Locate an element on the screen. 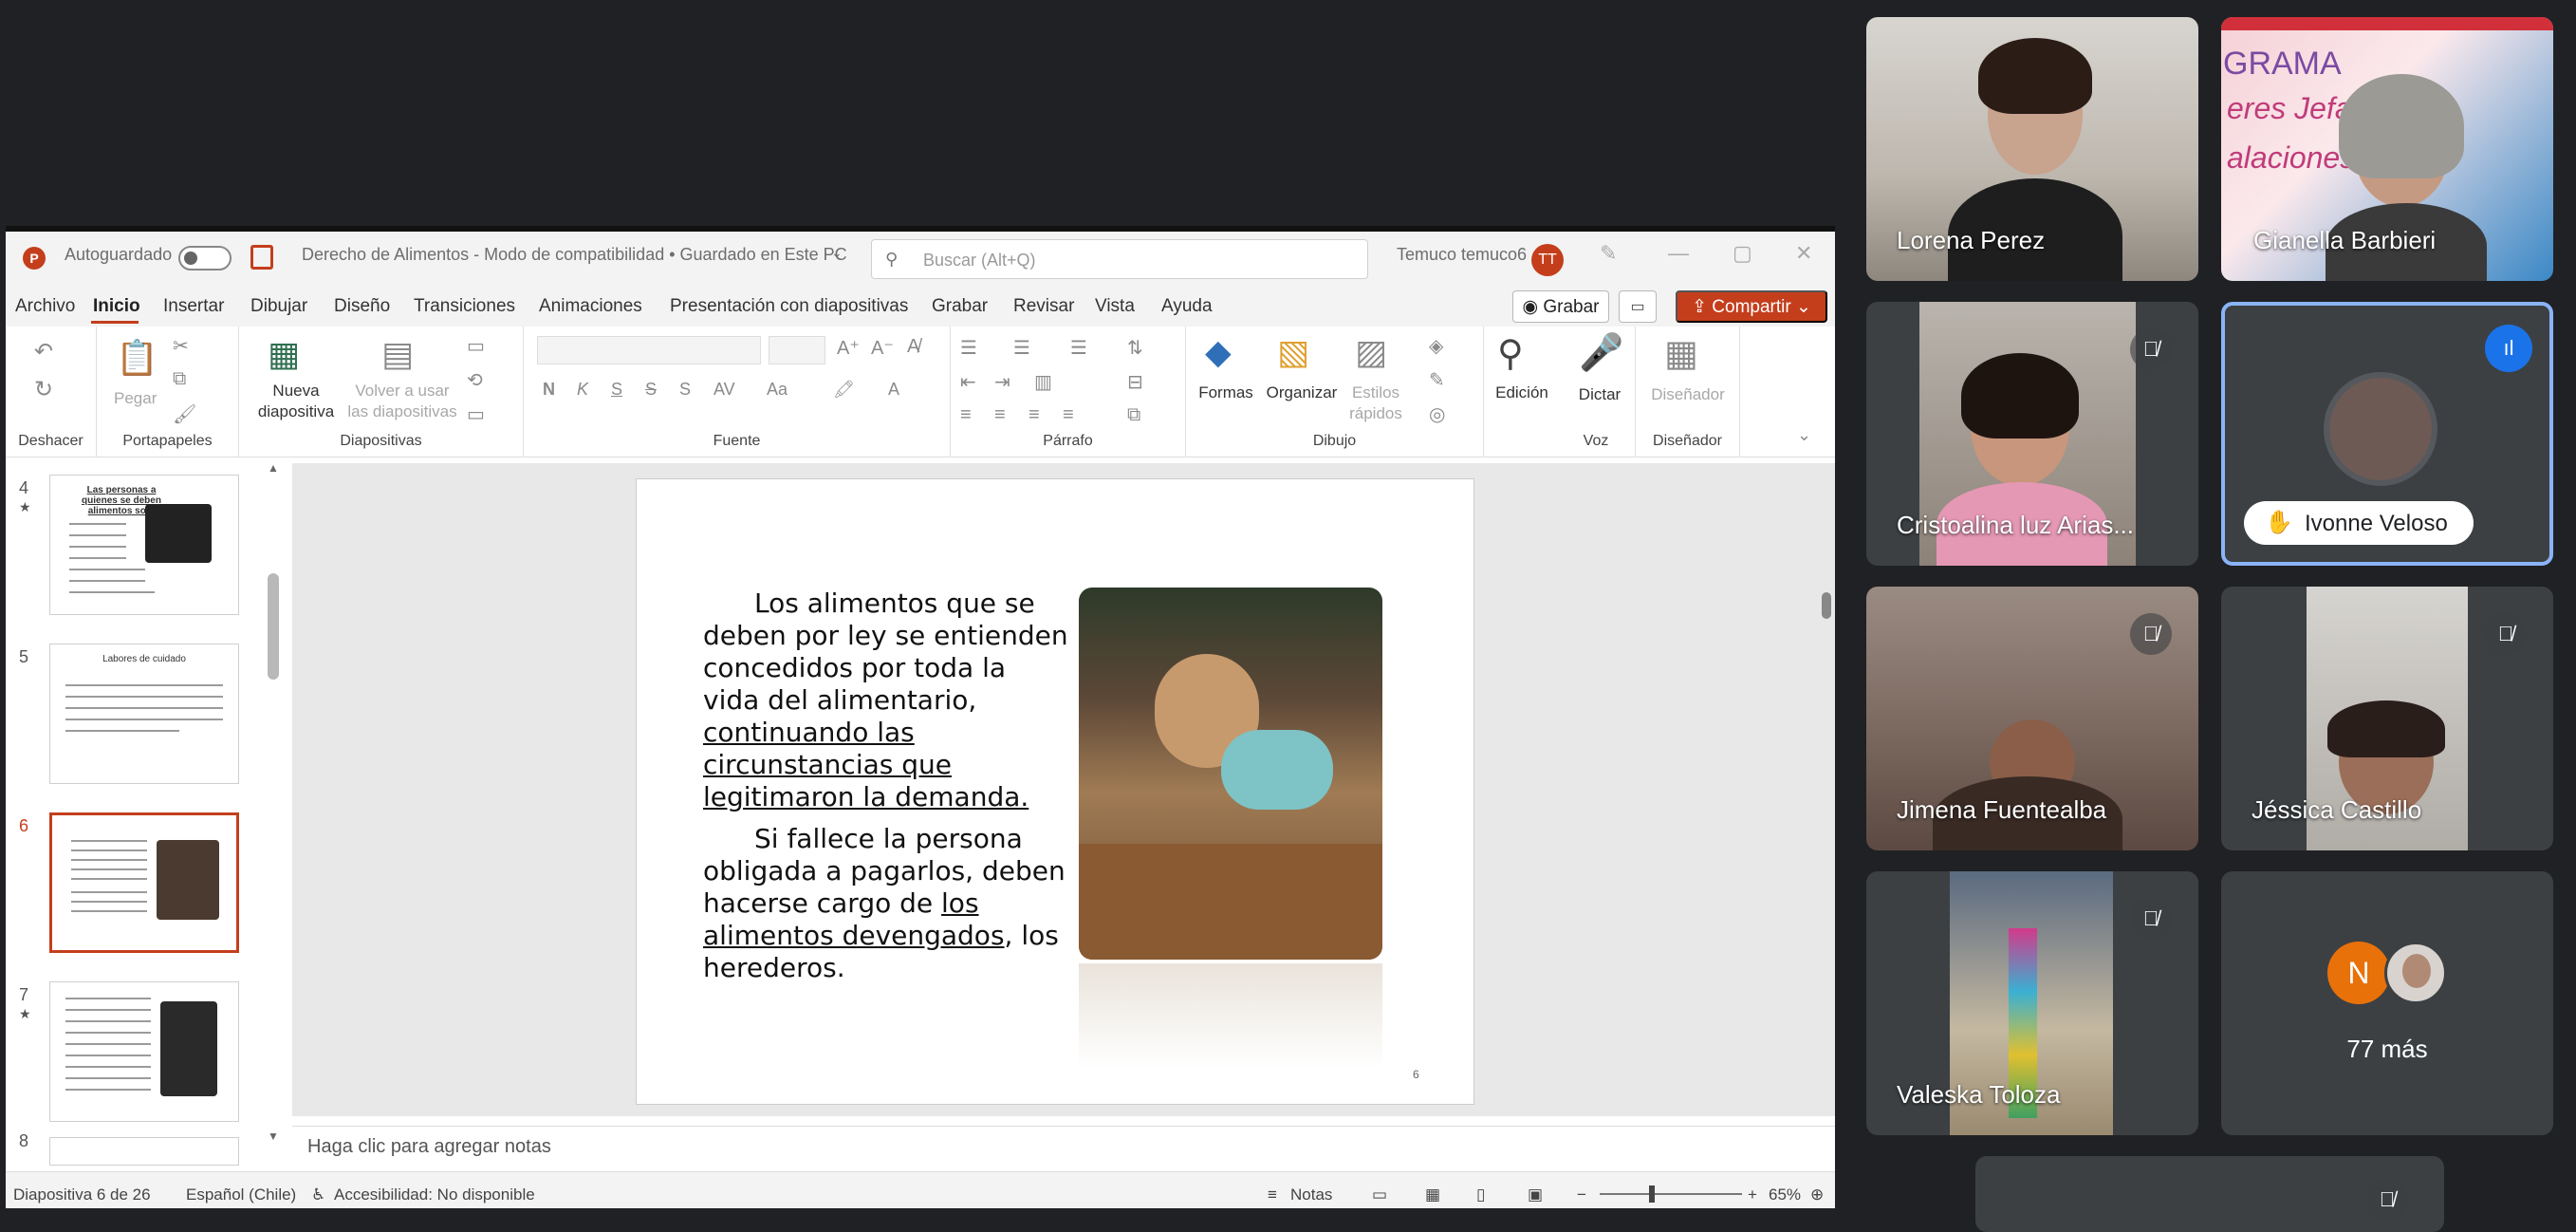 This screenshot has width=2576, height=1232. editing-label: Edición is located at coordinates (1522, 392).